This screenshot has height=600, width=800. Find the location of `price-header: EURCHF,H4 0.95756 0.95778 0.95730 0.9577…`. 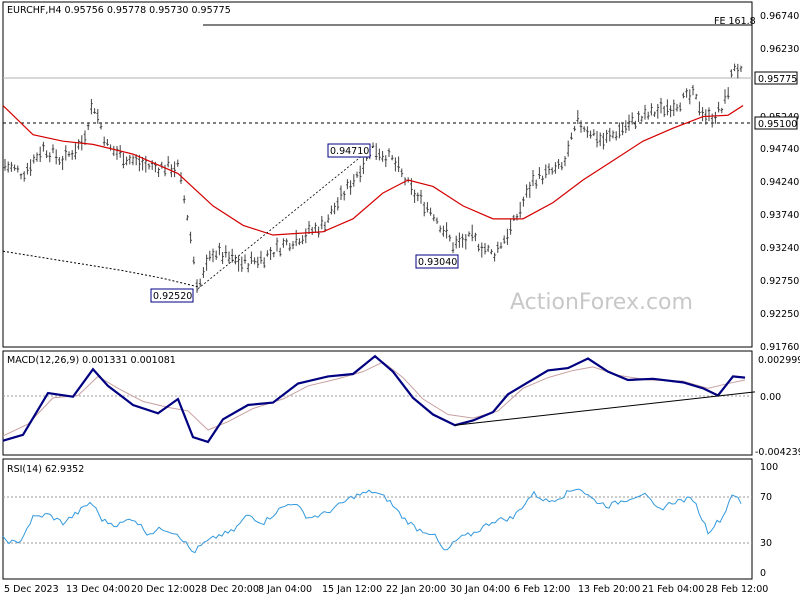

price-header: EURCHF,H4 0.95756 0.95778 0.95730 0.9577… is located at coordinates (119, 10).